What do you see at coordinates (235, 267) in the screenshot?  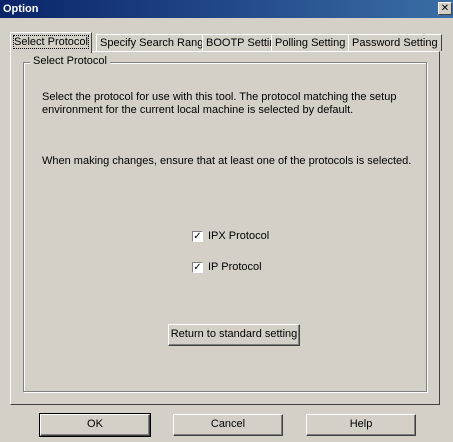 I see `ip-protocol-label: IP Protocol` at bounding box center [235, 267].